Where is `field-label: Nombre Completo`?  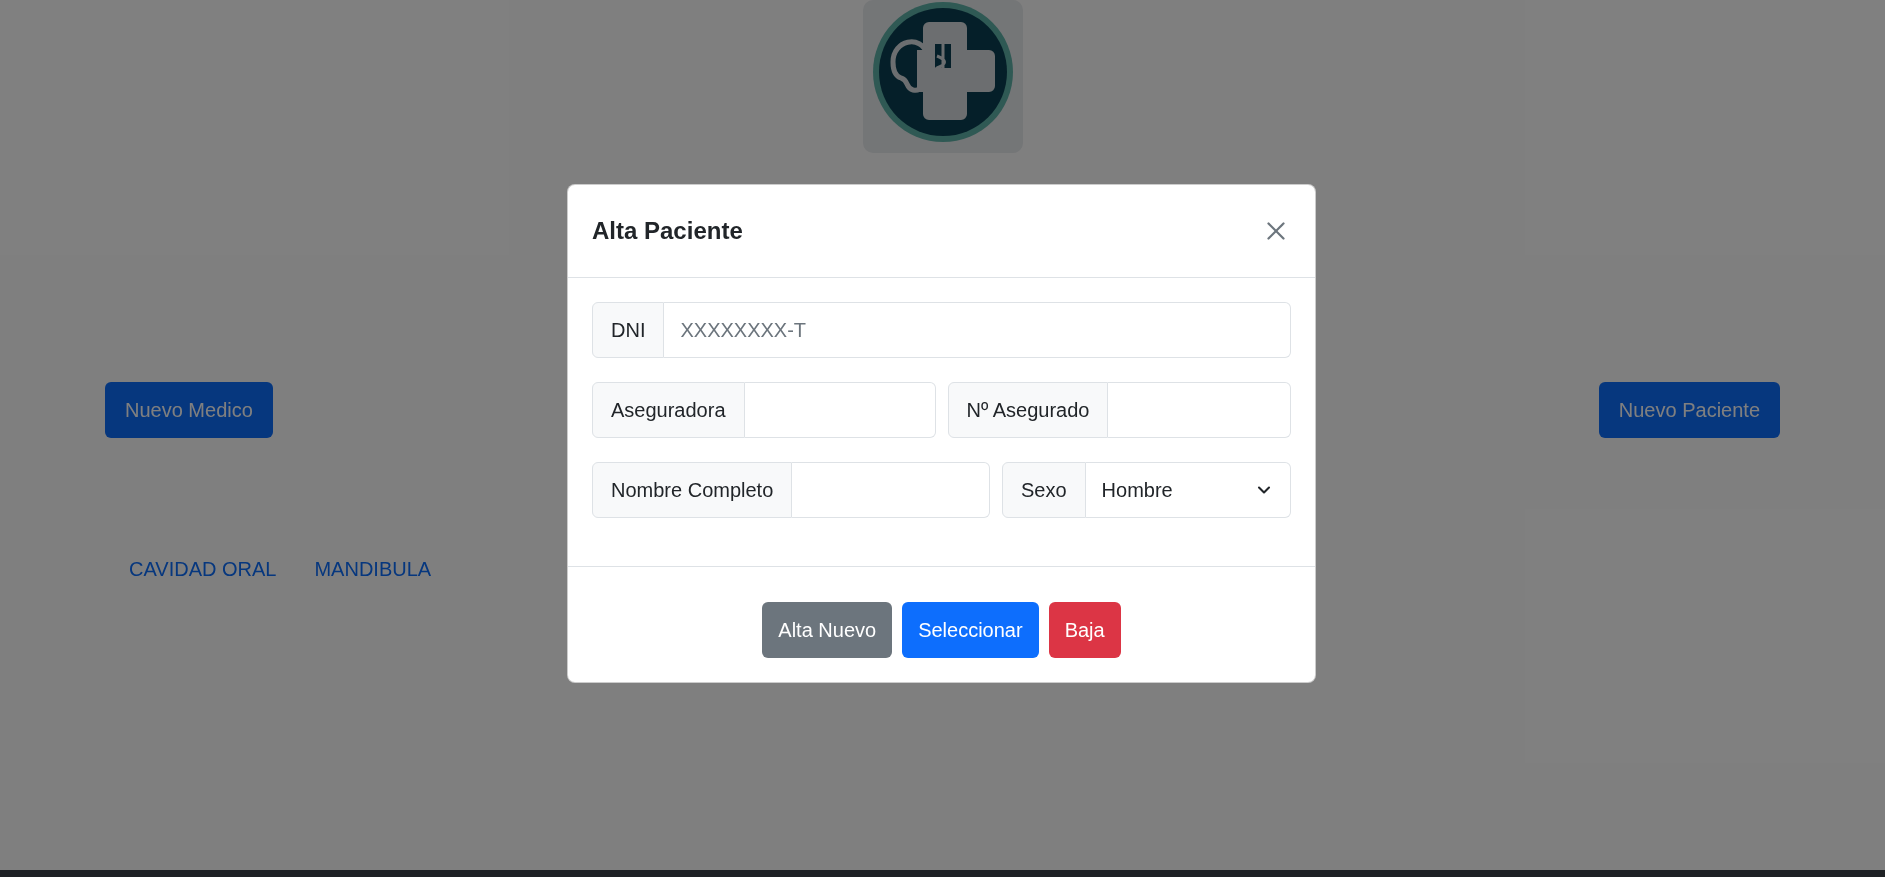
field-label: Nombre Completo is located at coordinates (692, 490).